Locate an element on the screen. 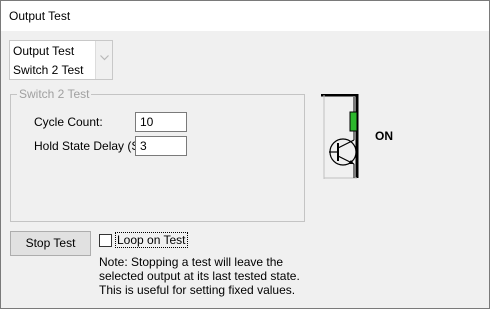 The width and height of the screenshot is (490, 309). cycle-count-input: 10 is located at coordinates (161, 122).